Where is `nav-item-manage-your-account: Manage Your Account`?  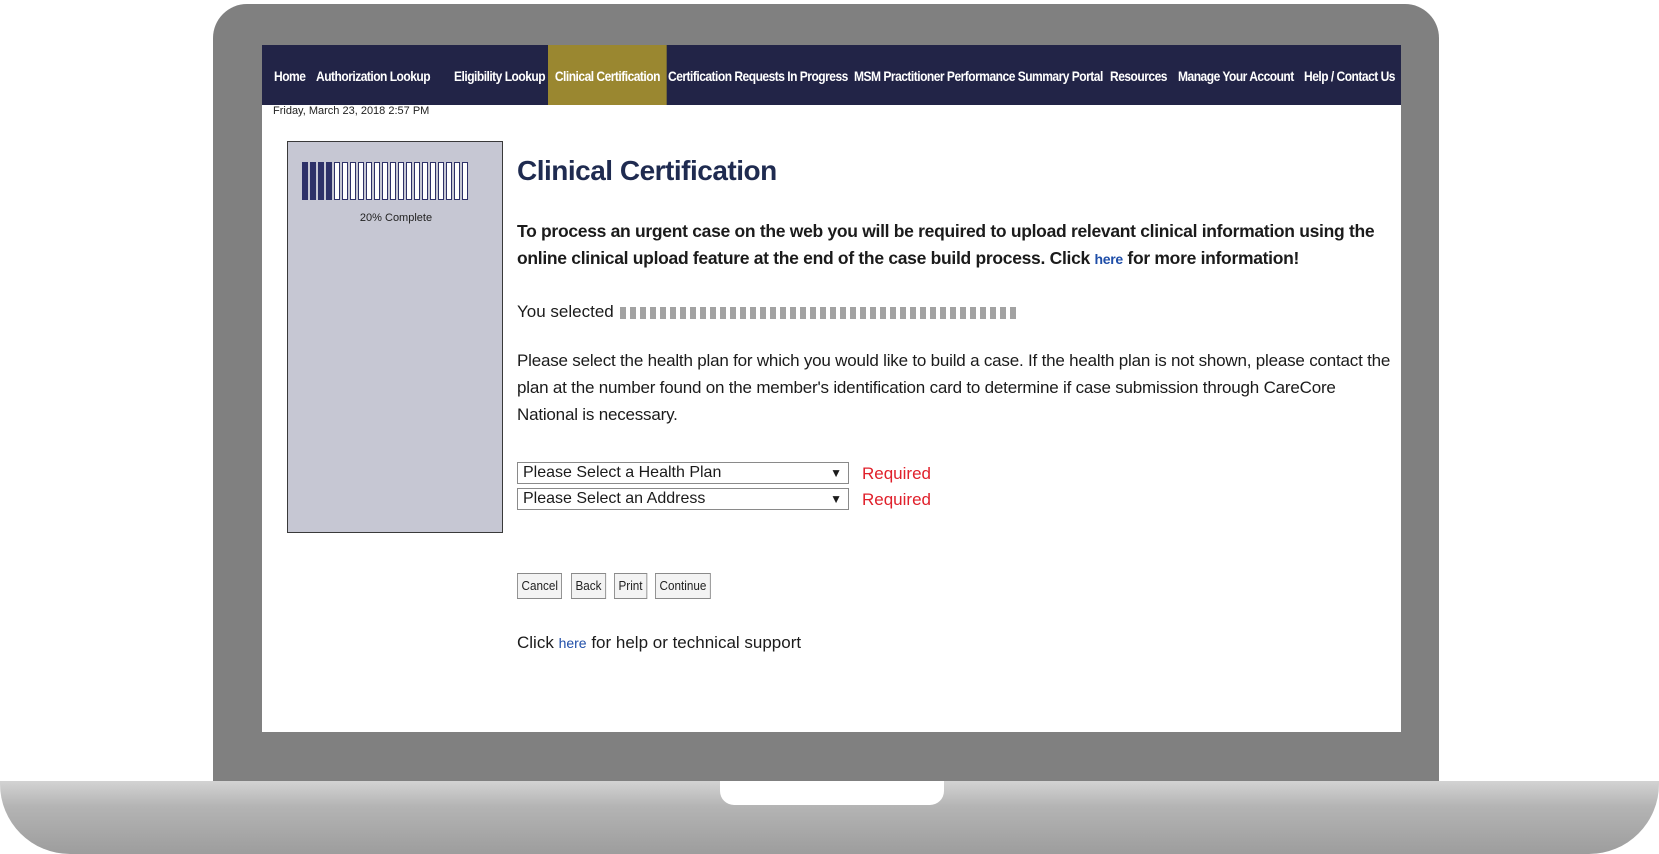 nav-item-manage-your-account: Manage Your Account is located at coordinates (1236, 75).